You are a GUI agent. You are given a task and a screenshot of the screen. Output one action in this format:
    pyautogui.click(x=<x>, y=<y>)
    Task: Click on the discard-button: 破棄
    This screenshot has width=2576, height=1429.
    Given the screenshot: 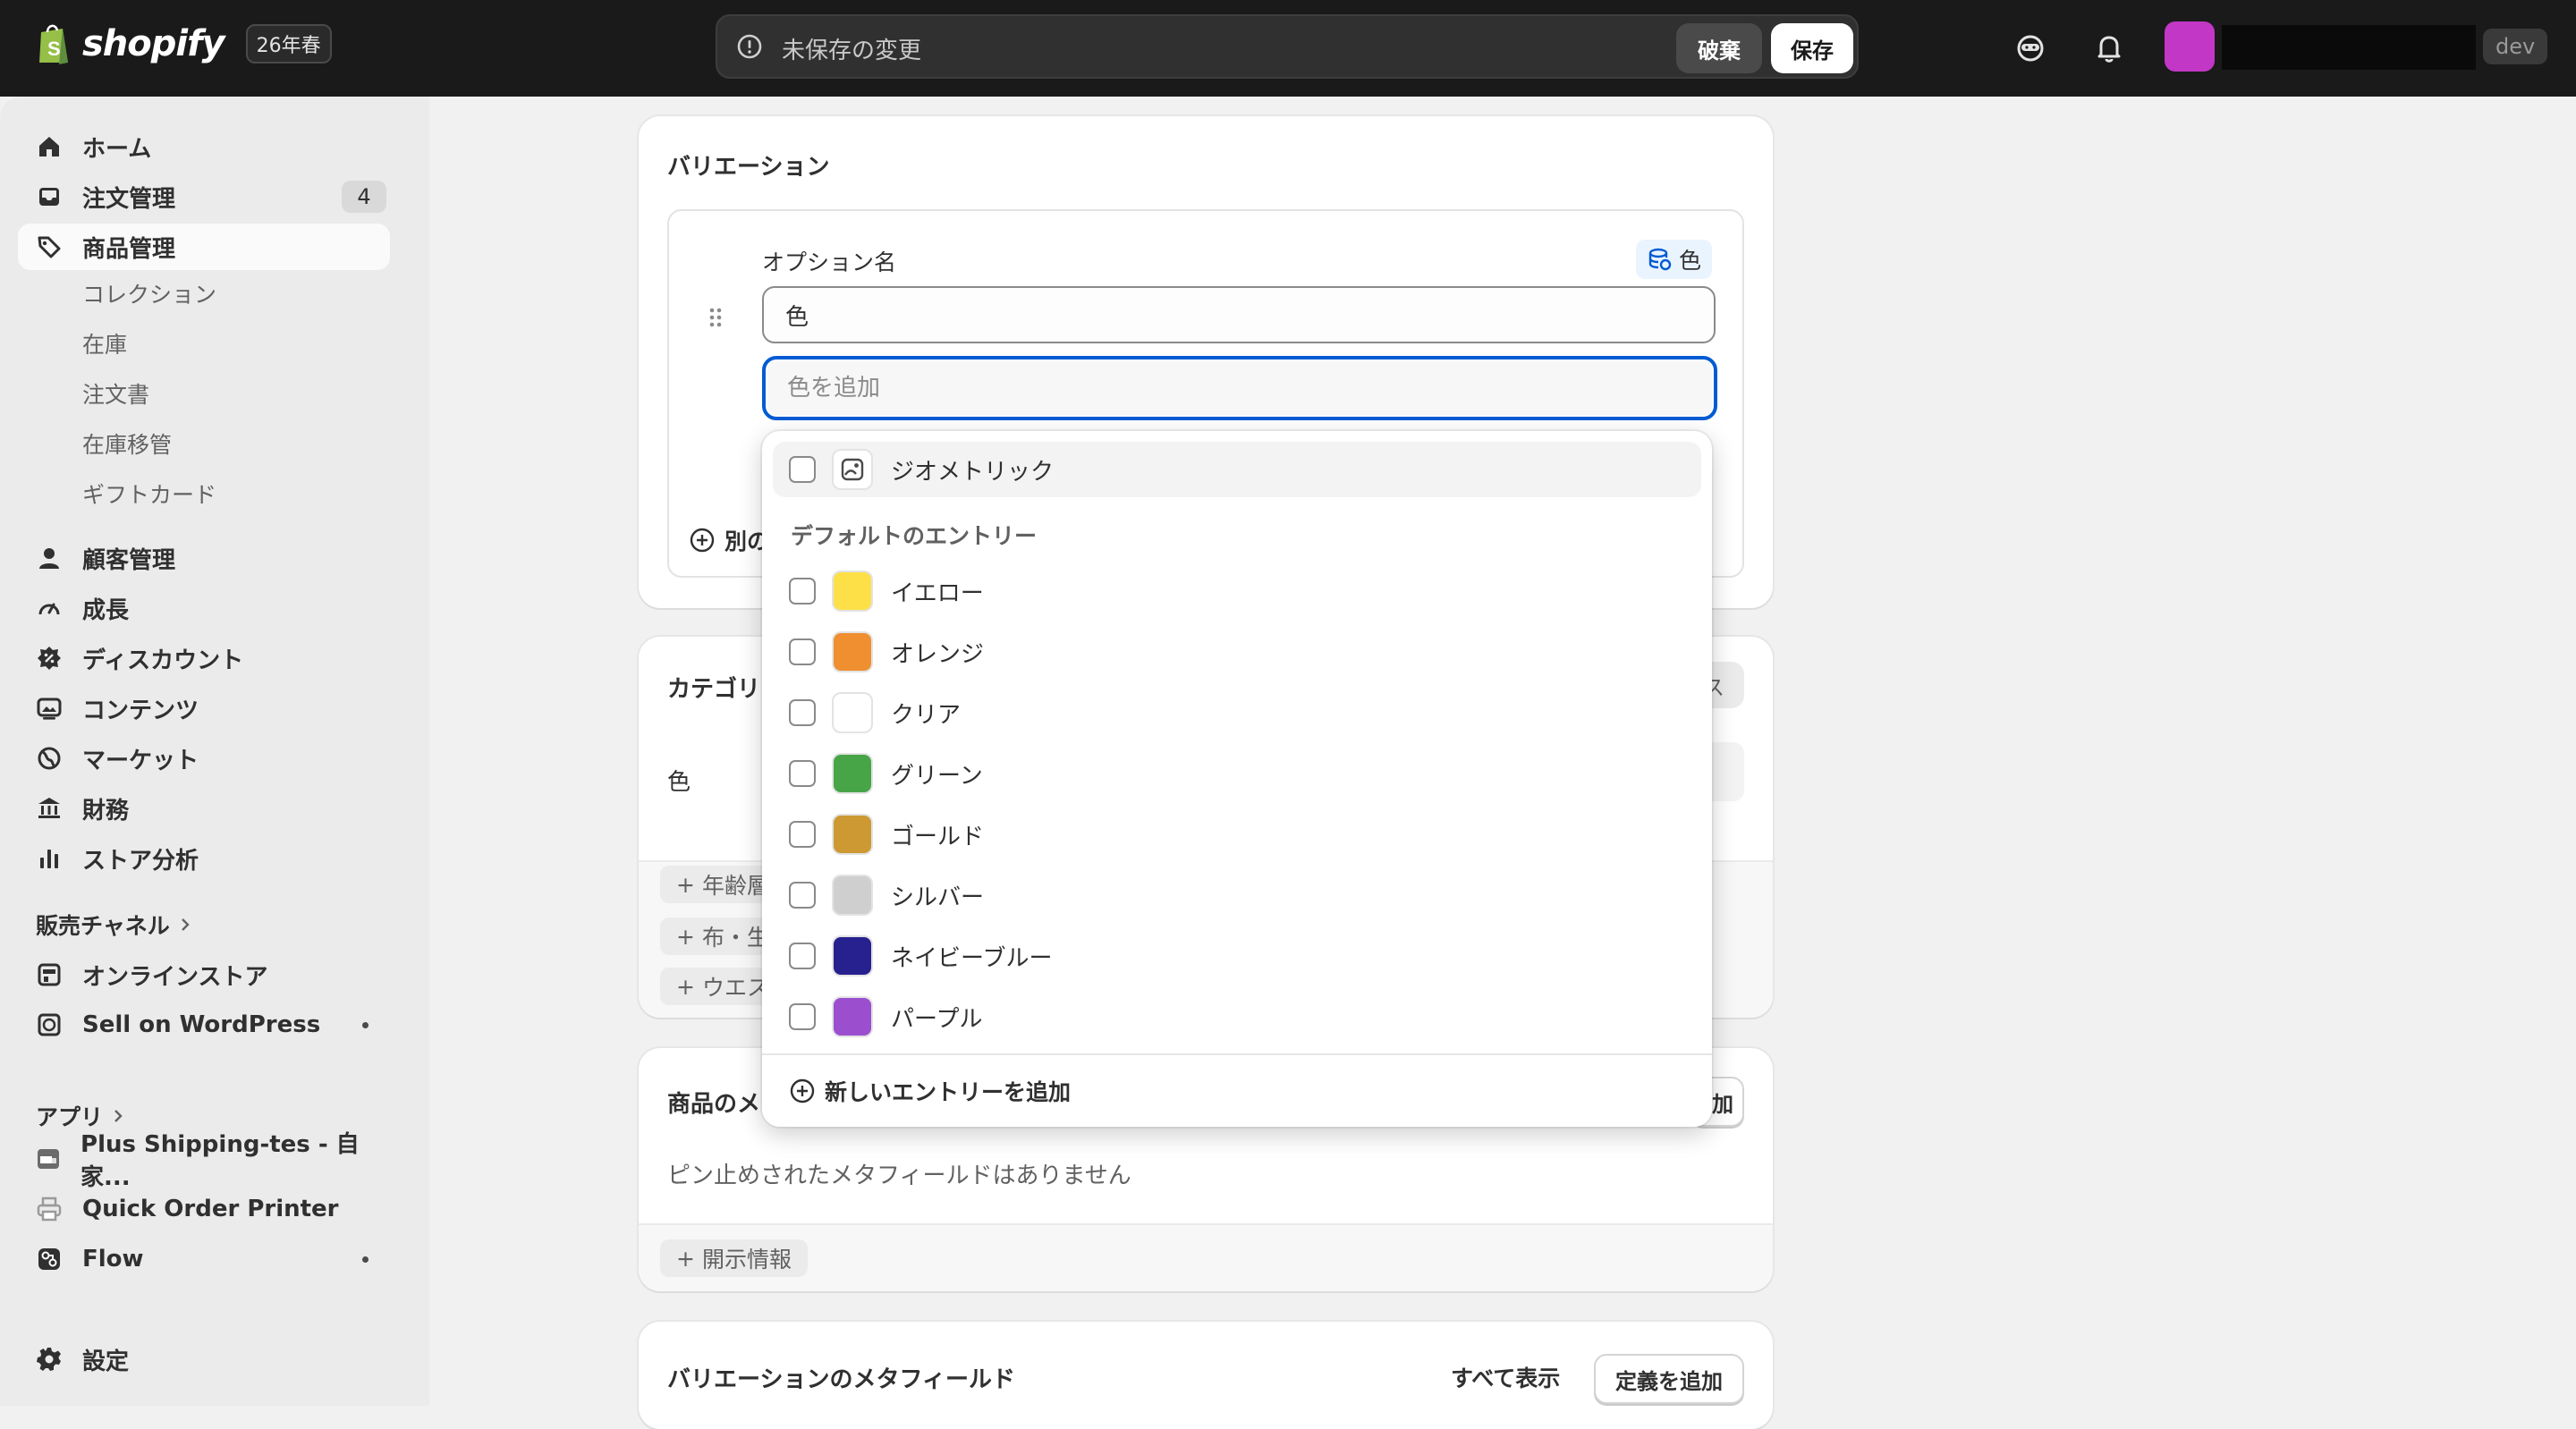 What is the action you would take?
    pyautogui.click(x=1719, y=48)
    